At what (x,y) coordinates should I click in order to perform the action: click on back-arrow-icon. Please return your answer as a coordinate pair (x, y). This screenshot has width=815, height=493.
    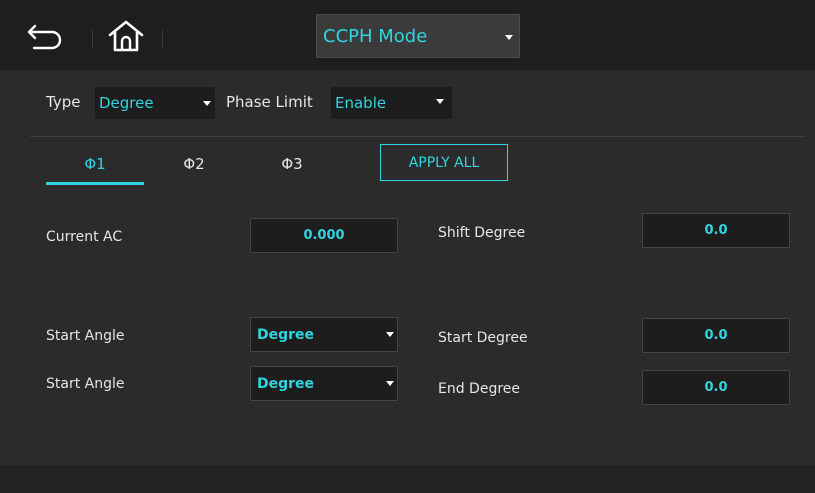
    Looking at the image, I should click on (44, 37).